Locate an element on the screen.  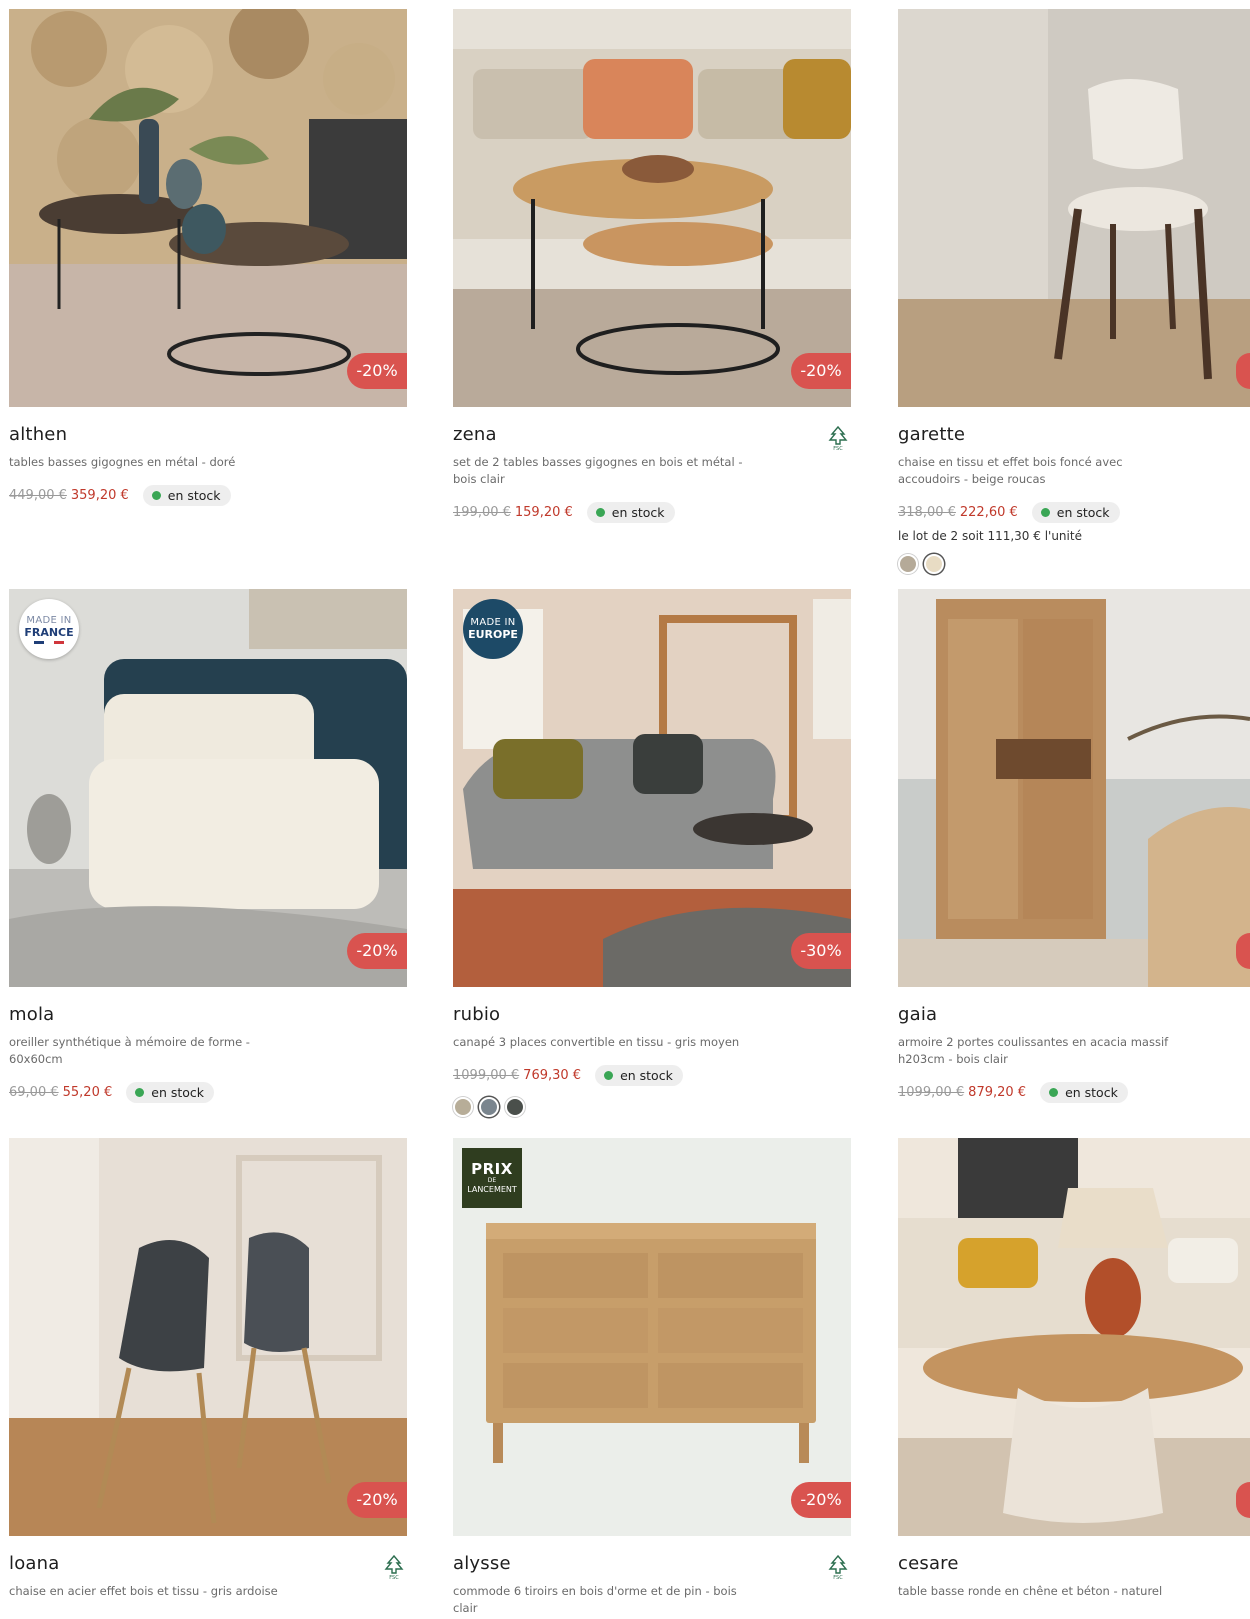
round-table-photo is located at coordinates (1074, 1337).